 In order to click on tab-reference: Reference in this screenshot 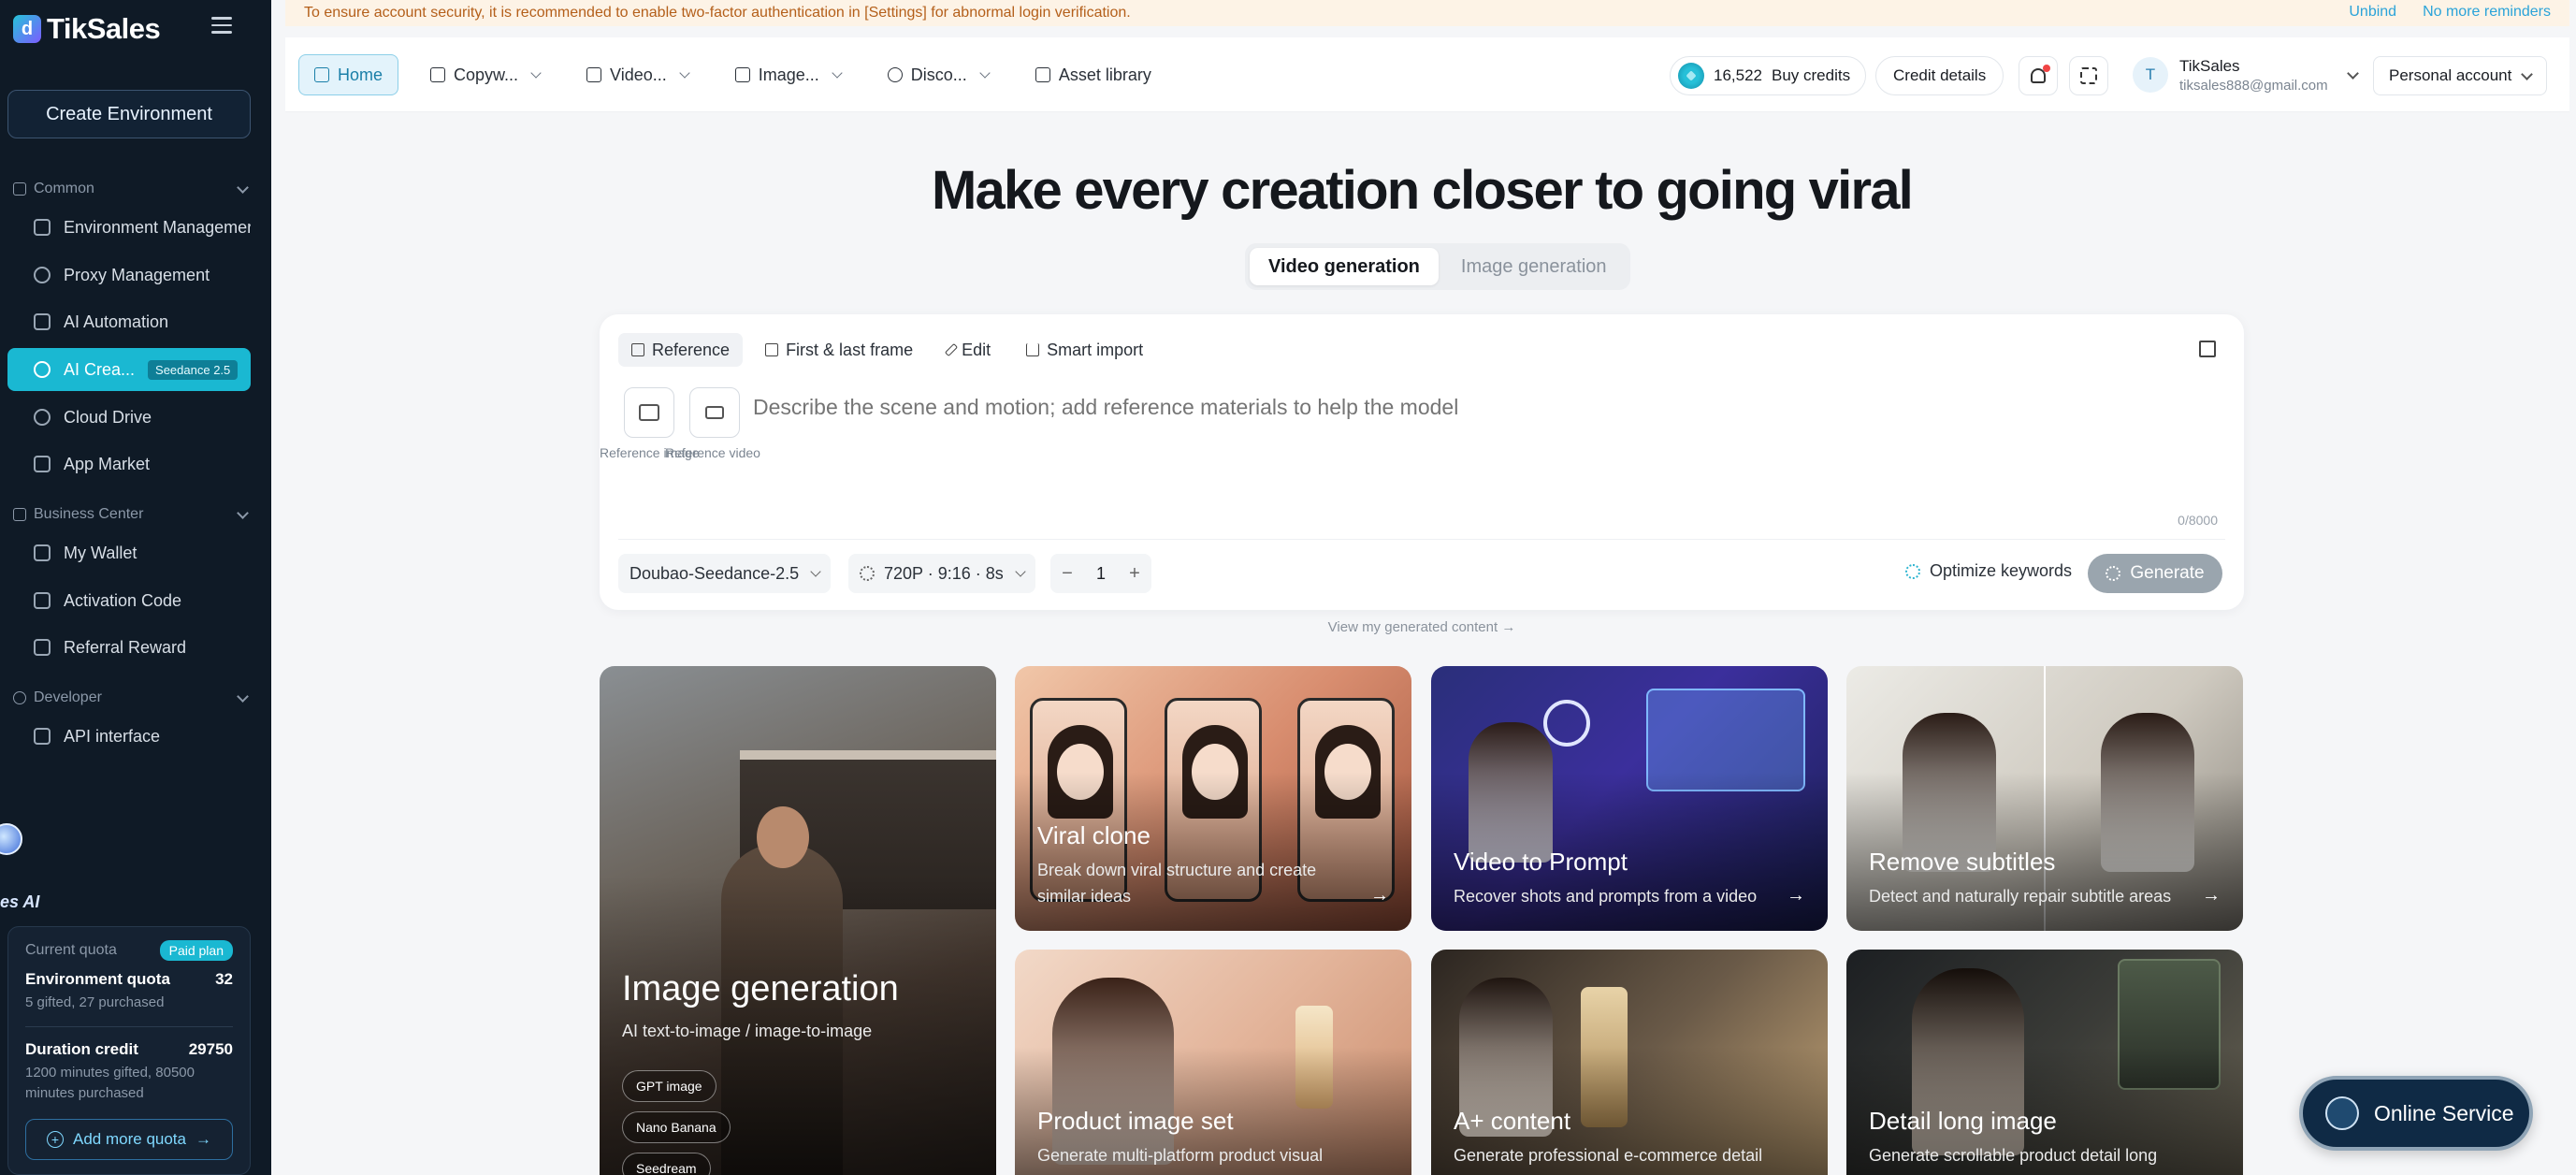, I will do `click(681, 350)`.